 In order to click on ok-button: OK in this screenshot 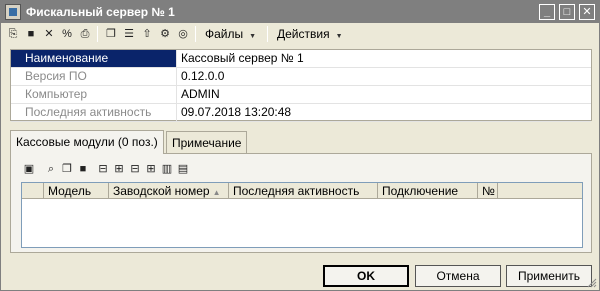, I will do `click(366, 276)`.